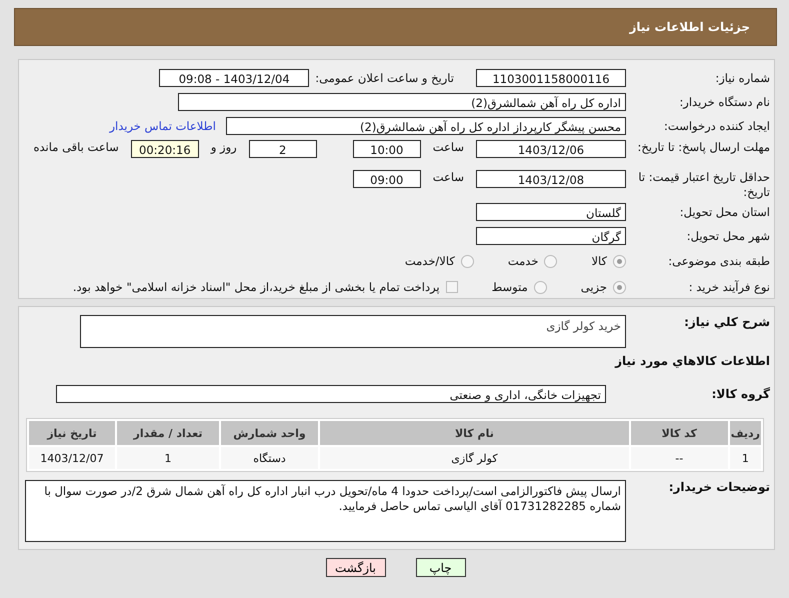  Describe the element at coordinates (740, 394) in the screenshot. I see `field-label: گروه کالا:` at that location.